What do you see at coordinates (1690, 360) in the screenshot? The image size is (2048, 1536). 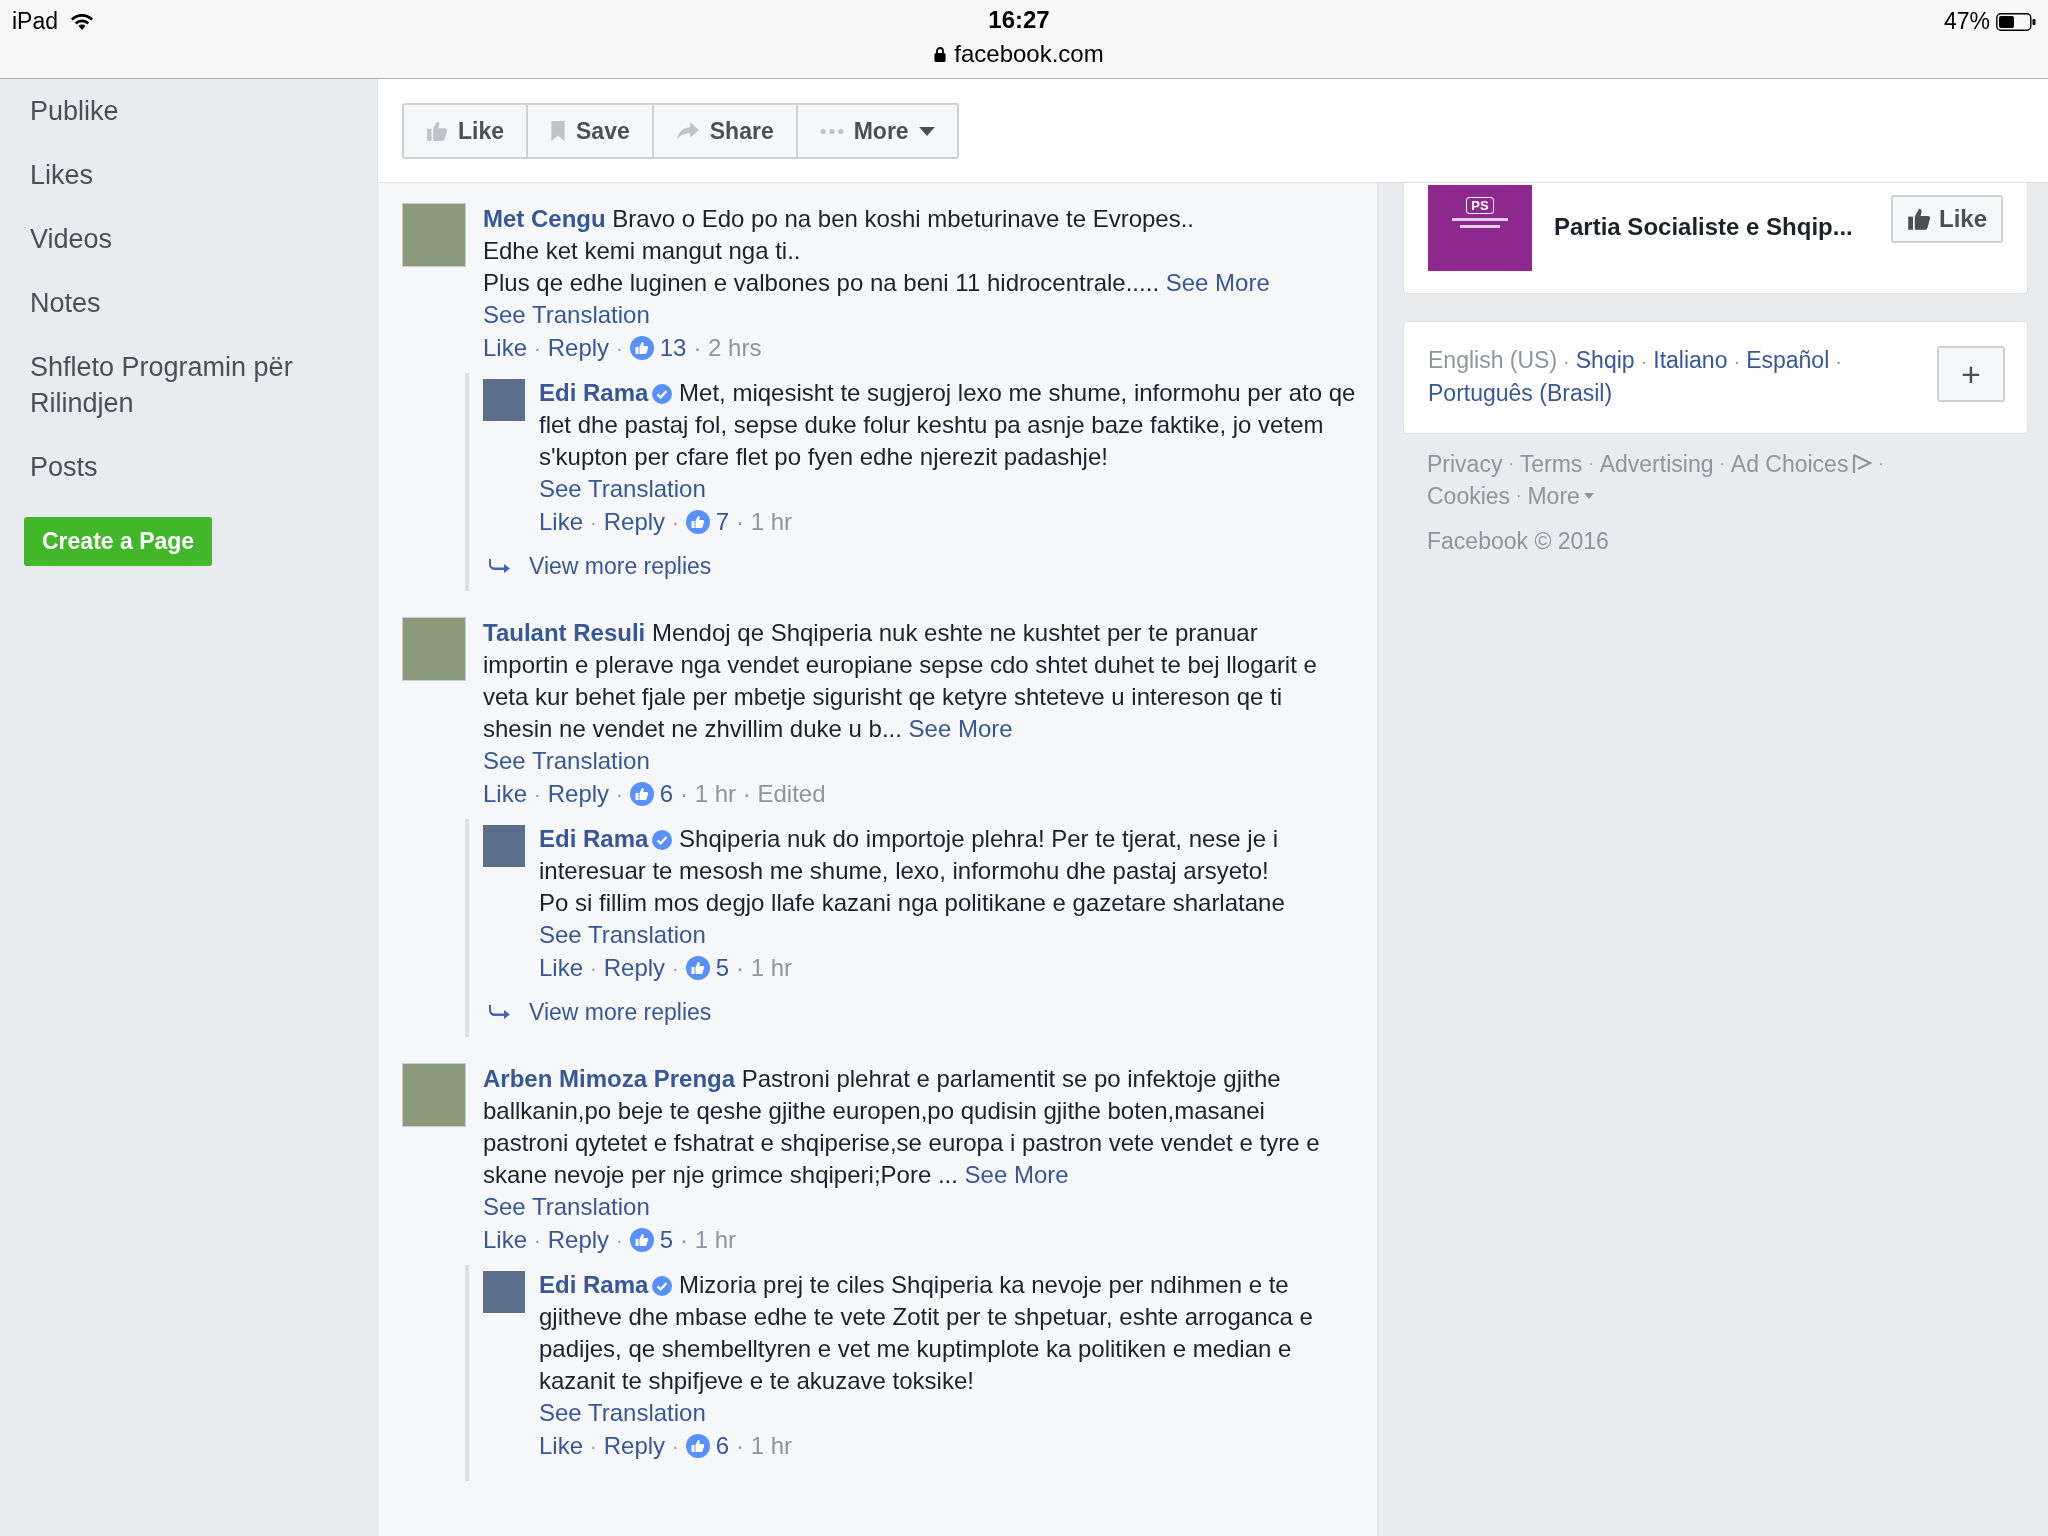 I see `language-link: Italiano` at bounding box center [1690, 360].